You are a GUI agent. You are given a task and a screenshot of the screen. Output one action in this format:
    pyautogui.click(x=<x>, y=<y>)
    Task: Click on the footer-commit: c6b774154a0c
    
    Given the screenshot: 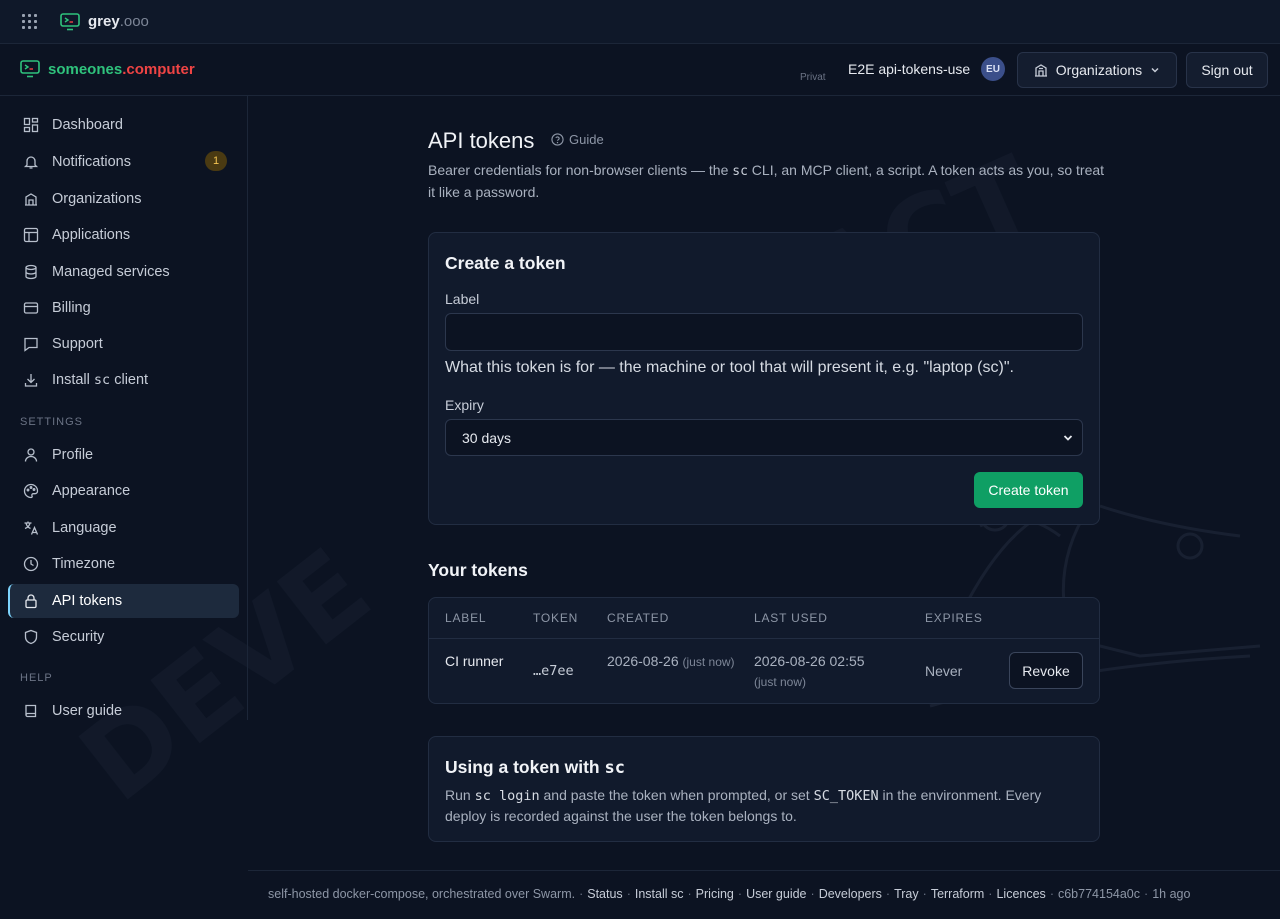 What is the action you would take?
    pyautogui.click(x=1099, y=894)
    